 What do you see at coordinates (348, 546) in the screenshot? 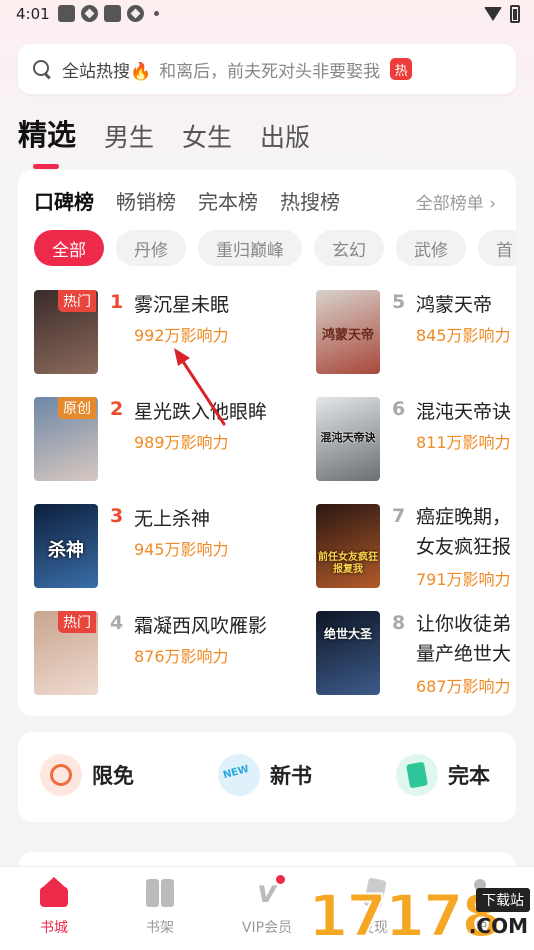
I see `book-cover: 前任女友疯狂报复我` at bounding box center [348, 546].